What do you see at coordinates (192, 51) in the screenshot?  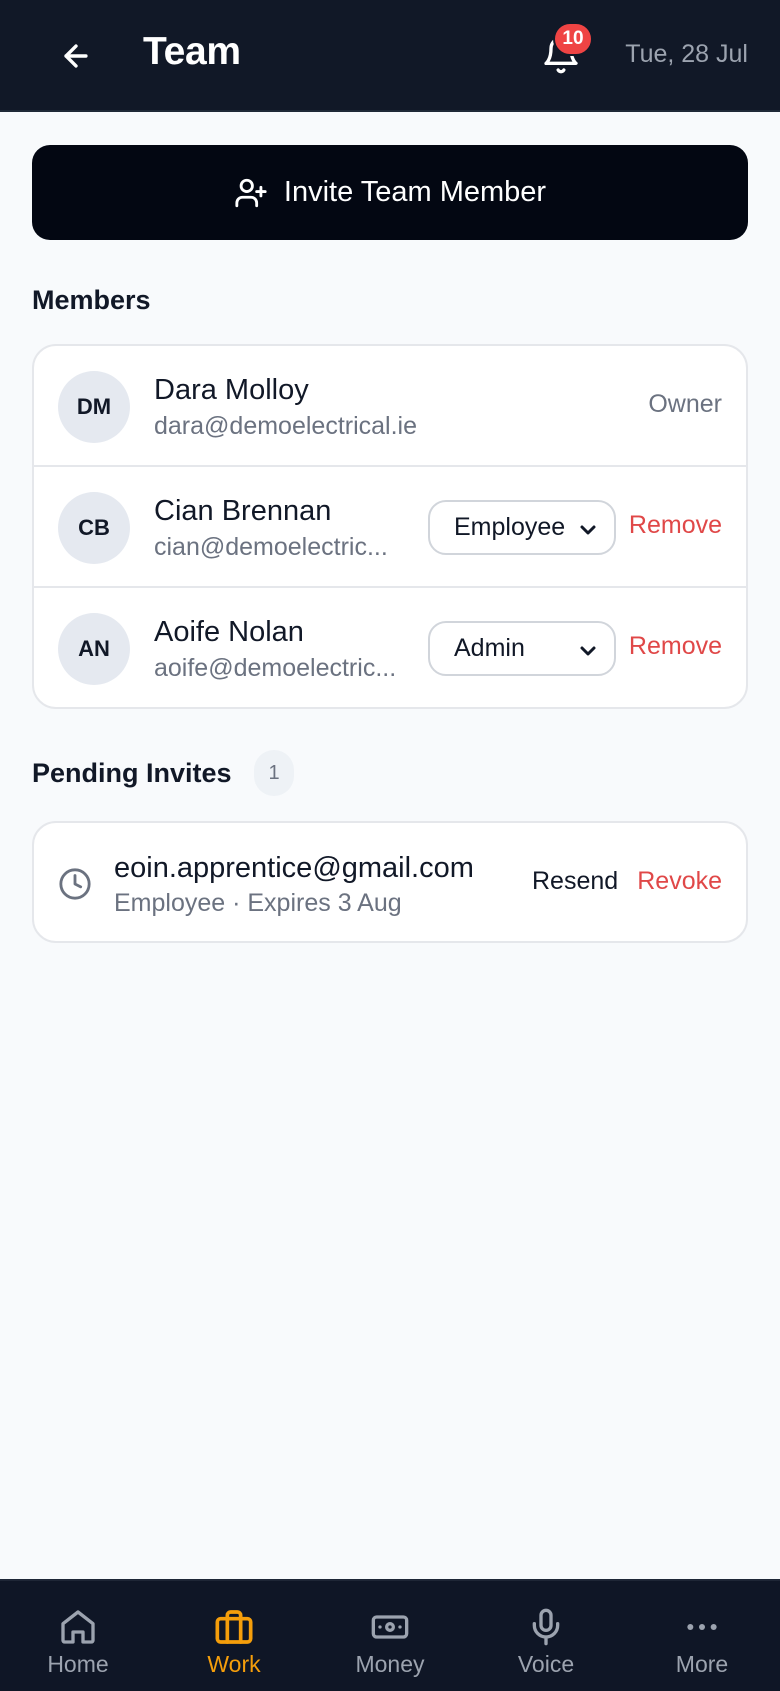 I see `page-title: Team` at bounding box center [192, 51].